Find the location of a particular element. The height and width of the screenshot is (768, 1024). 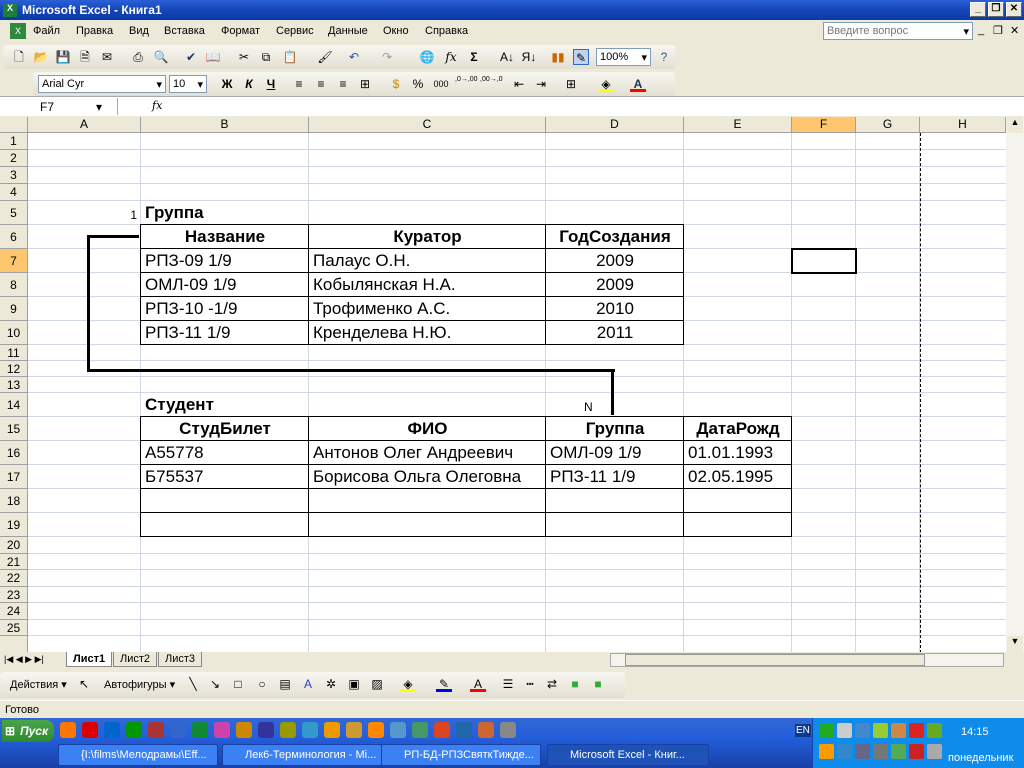

sort-desc-icon: Я↓ is located at coordinates (529, 57).